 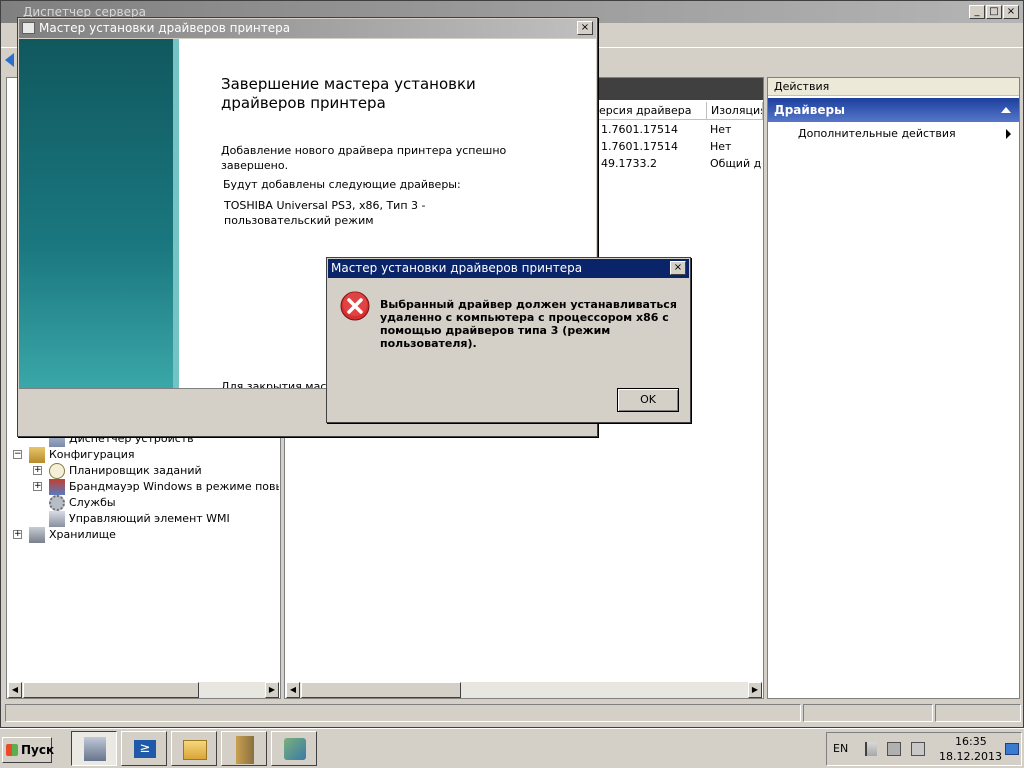 What do you see at coordinates (355, 306) in the screenshot?
I see `error-icon` at bounding box center [355, 306].